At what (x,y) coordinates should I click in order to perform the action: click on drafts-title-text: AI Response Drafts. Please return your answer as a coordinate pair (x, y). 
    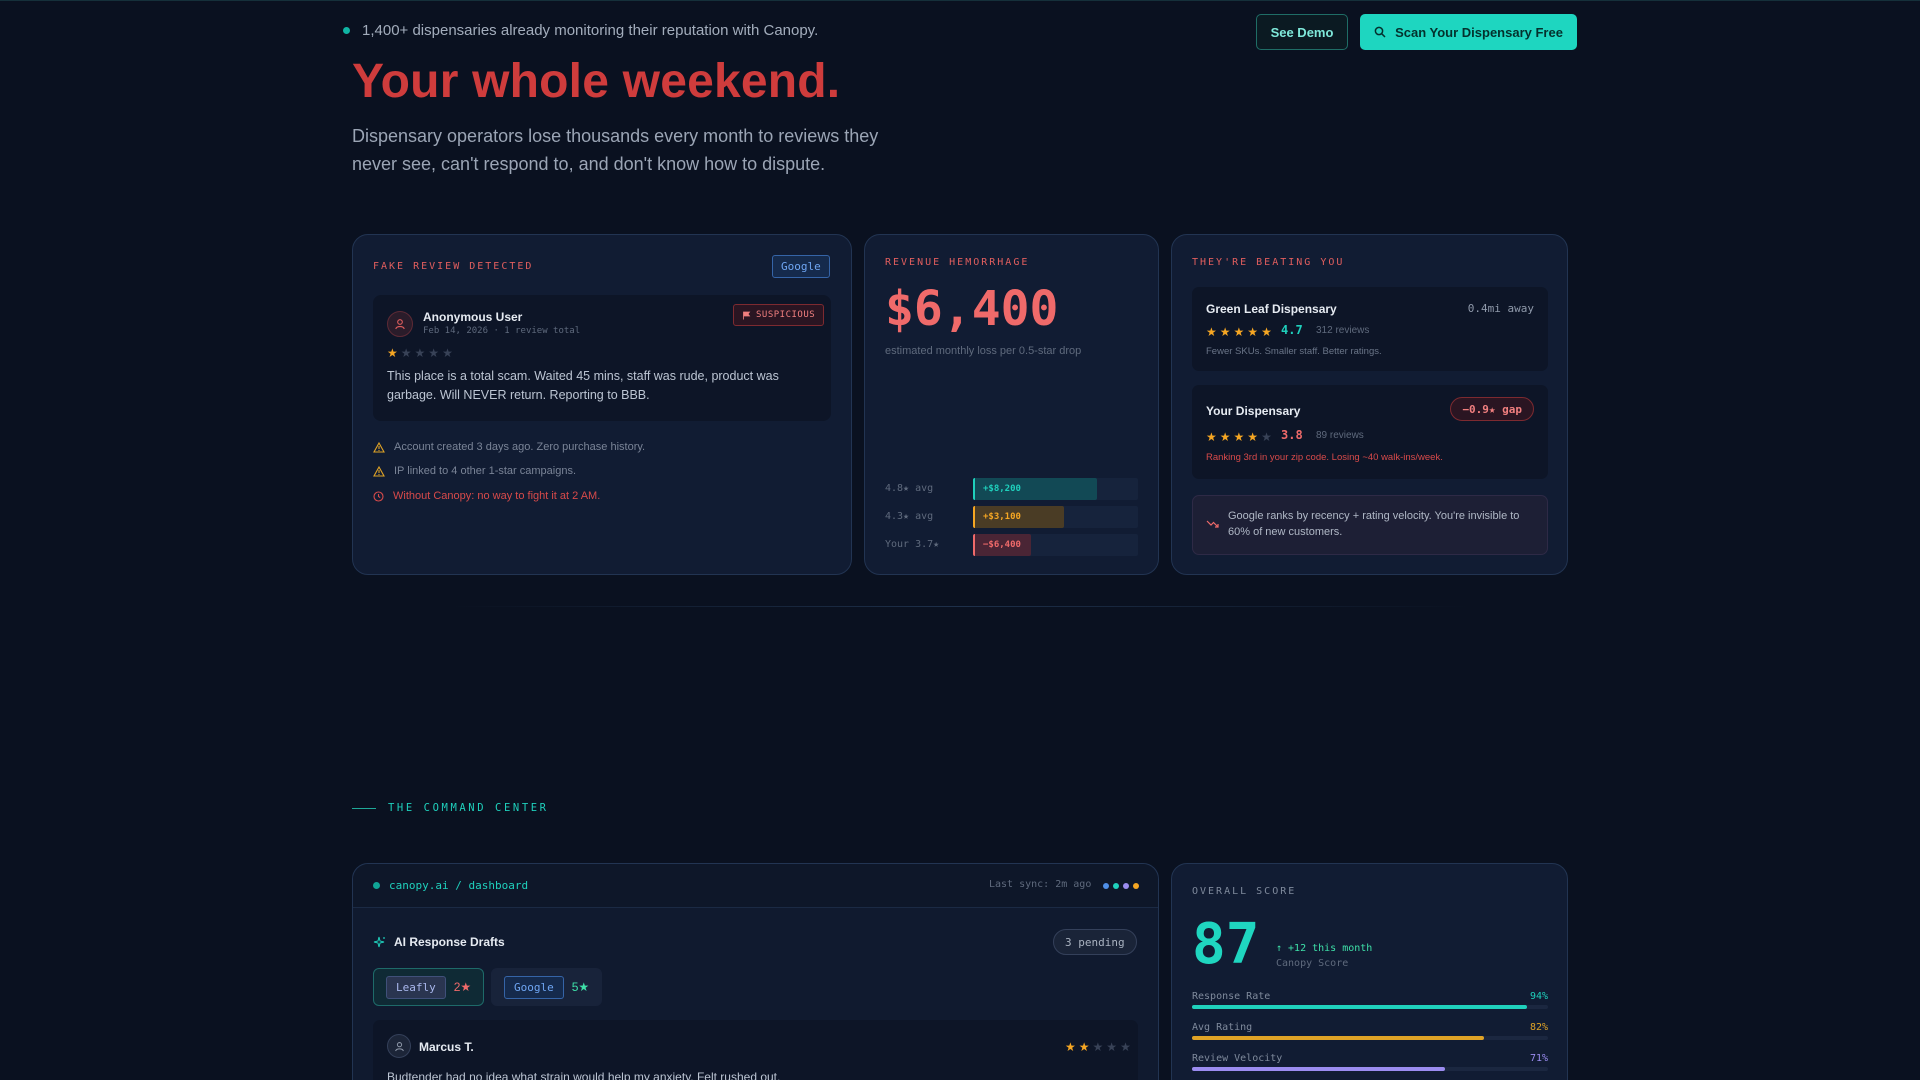
    Looking at the image, I should click on (449, 942).